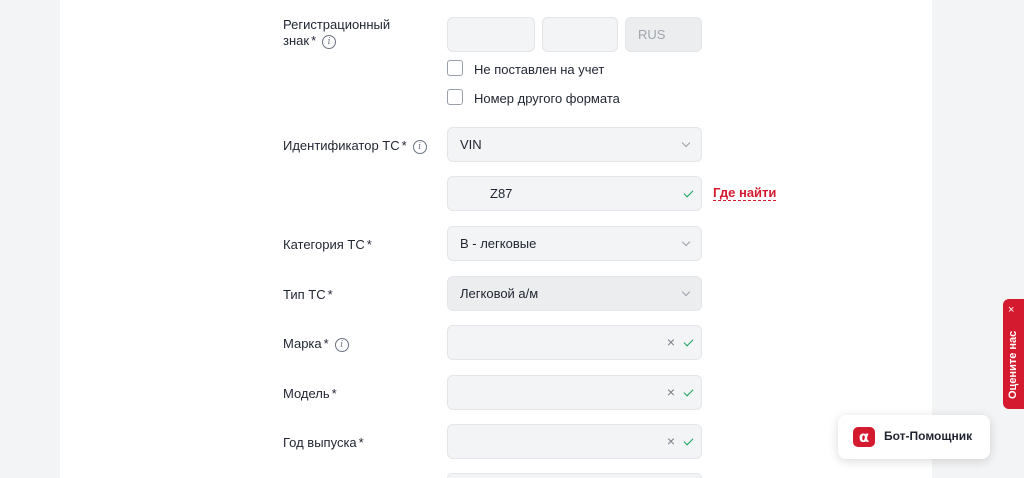 The image size is (1024, 478). I want to click on category-select: B - легковые, so click(574, 243).